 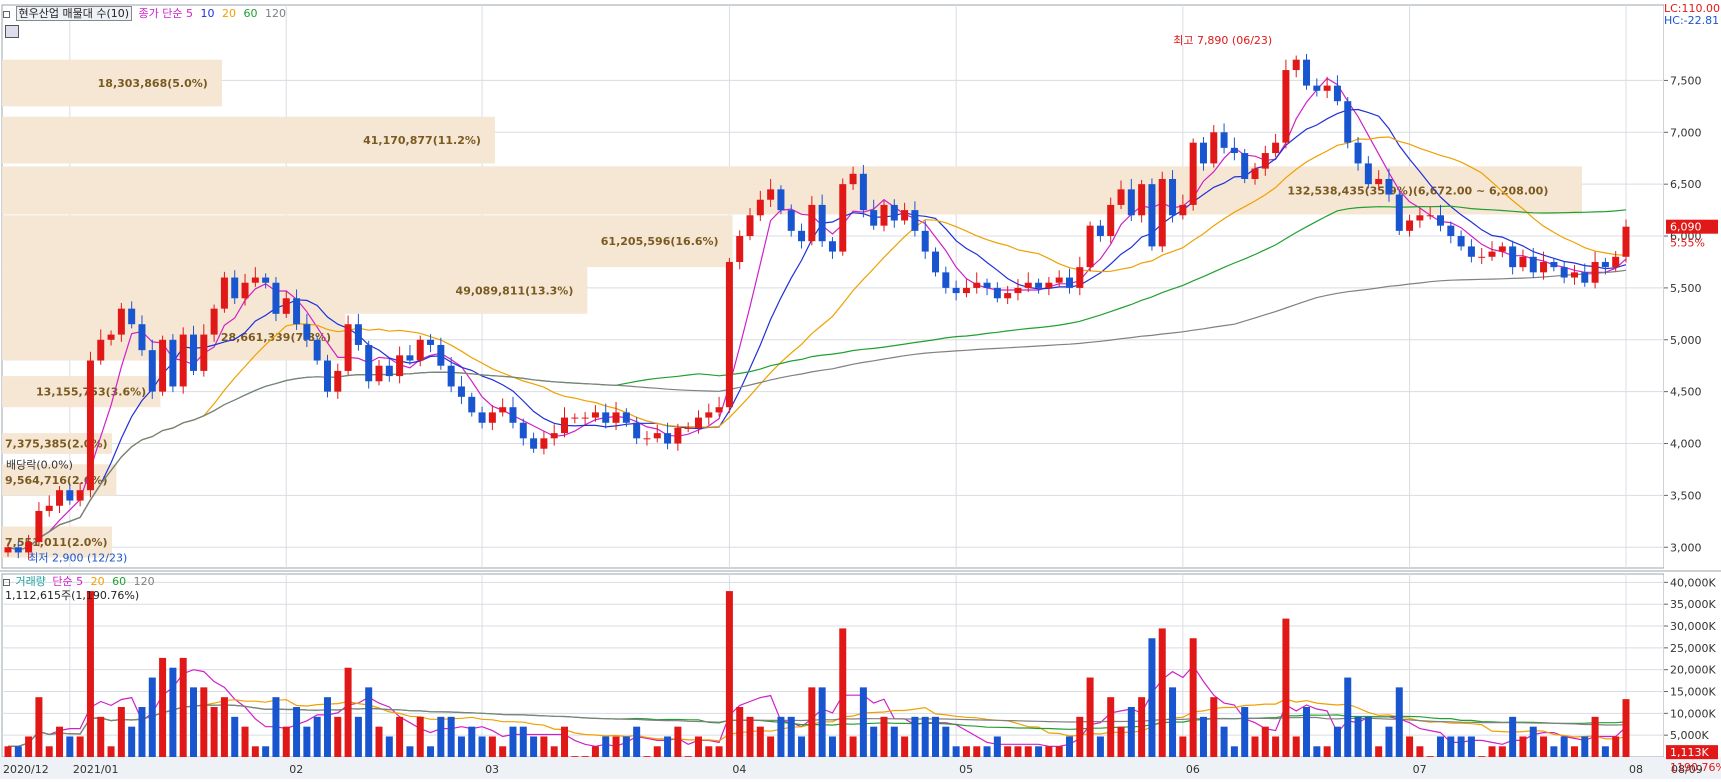 What do you see at coordinates (1686, 227) in the screenshot?
I see `current-price-value: 6,090` at bounding box center [1686, 227].